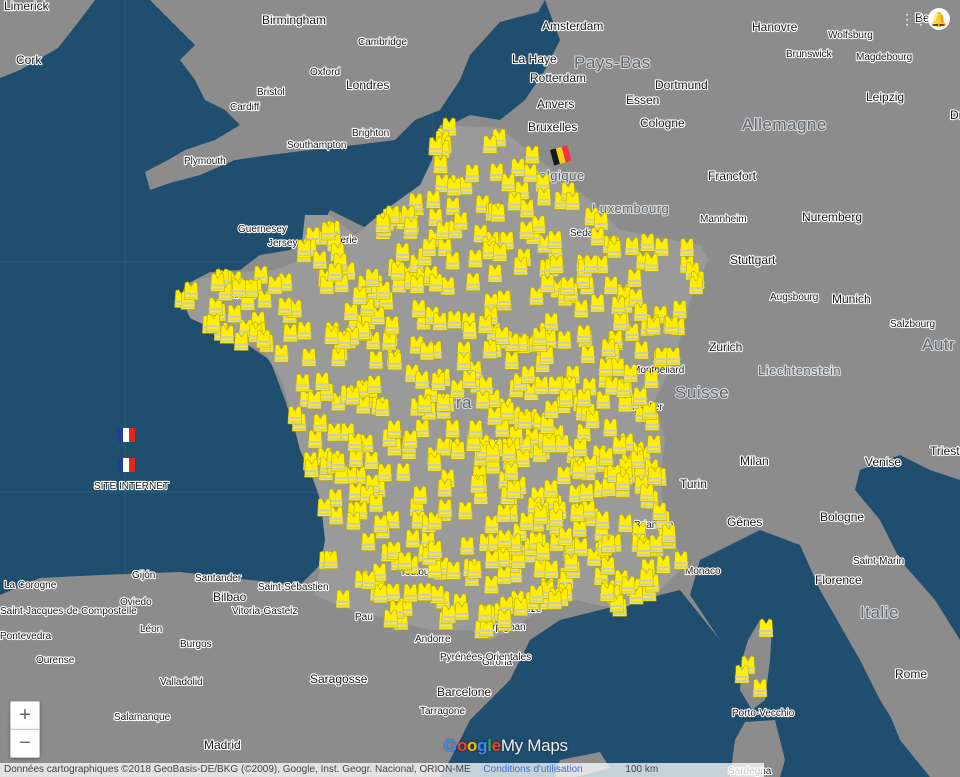 The width and height of the screenshot is (960, 777). What do you see at coordinates (612, 62) in the screenshot?
I see `label-pays-bas: Pays-Bas` at bounding box center [612, 62].